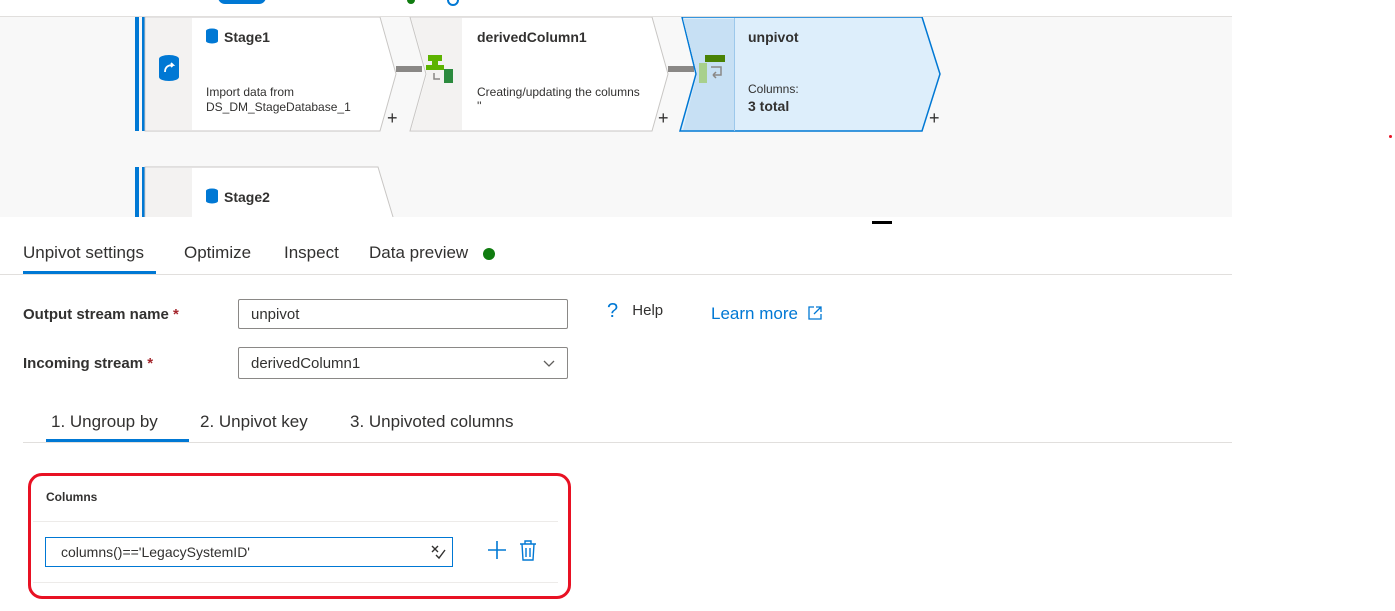 The height and width of the screenshot is (611, 1395). What do you see at coordinates (96, 314) in the screenshot?
I see `output-stream-label-text: Output stream name` at bounding box center [96, 314].